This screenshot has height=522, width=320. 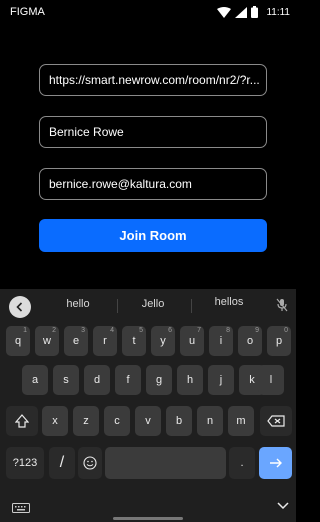 I want to click on key-b: b, so click(x=179, y=421).